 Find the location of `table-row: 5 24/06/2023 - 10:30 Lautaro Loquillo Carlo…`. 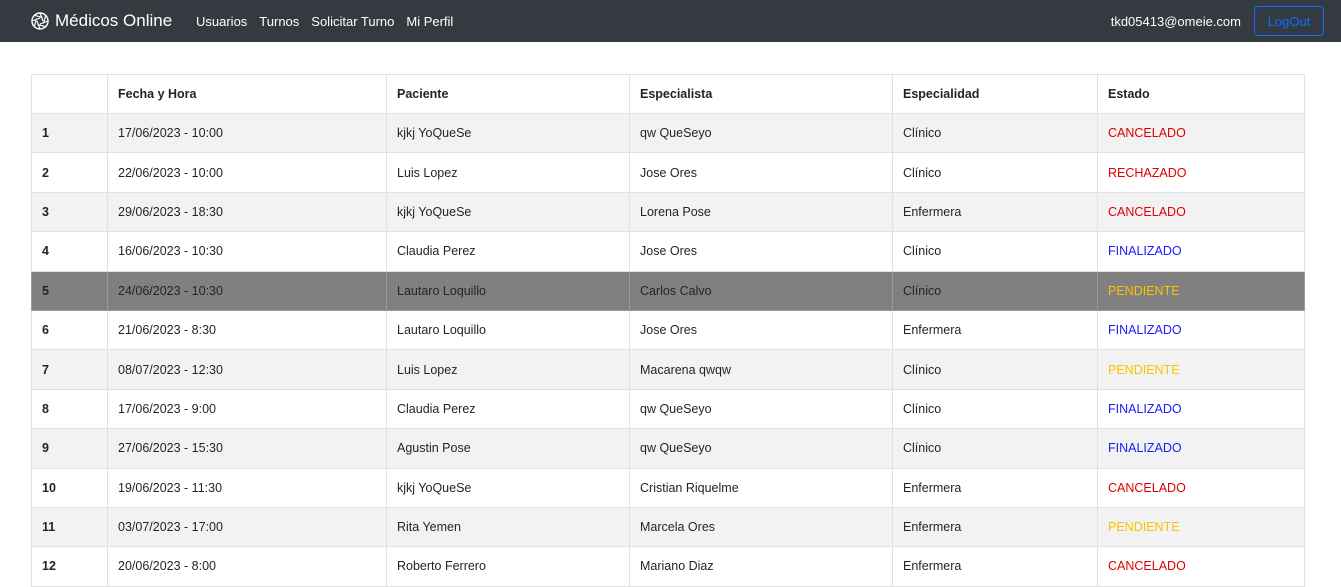

table-row: 5 24/06/2023 - 10:30 Lautaro Loquillo Carlo… is located at coordinates (668, 290).